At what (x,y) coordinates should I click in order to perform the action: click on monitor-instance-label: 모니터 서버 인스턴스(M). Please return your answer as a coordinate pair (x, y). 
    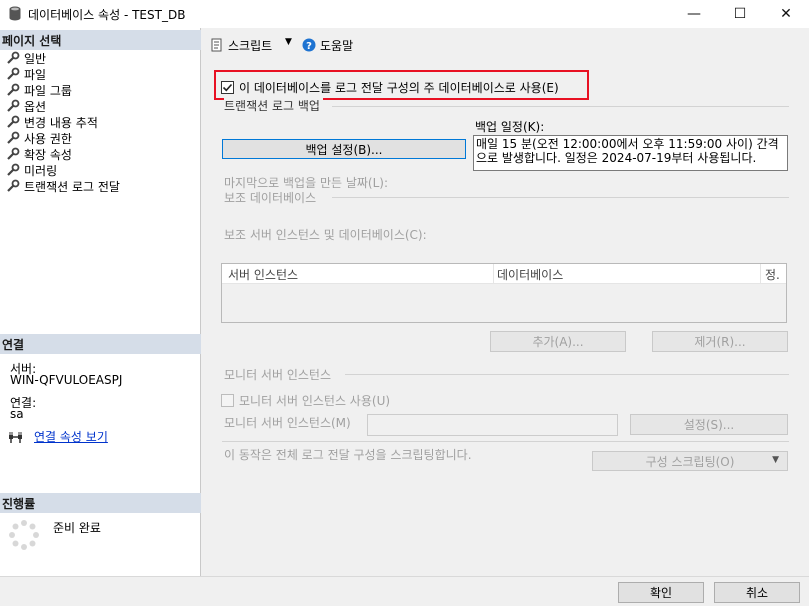
    Looking at the image, I should click on (287, 423).